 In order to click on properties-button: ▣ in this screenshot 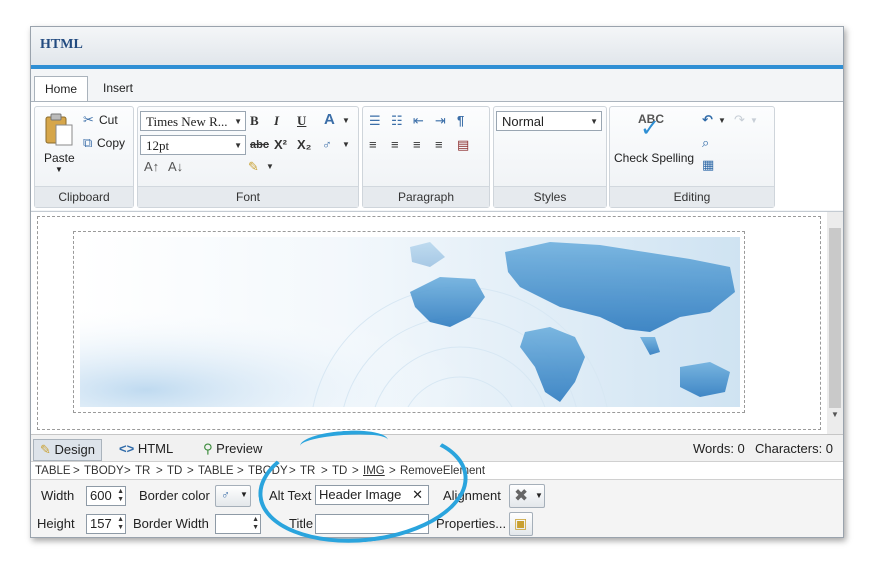, I will do `click(521, 524)`.